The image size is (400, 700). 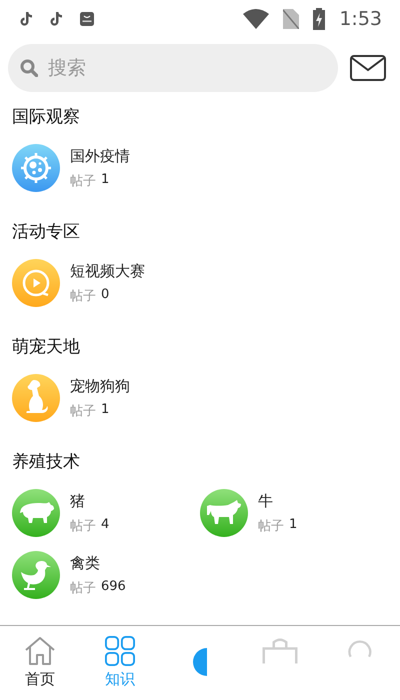 I want to click on forum-name: 短视频大赛, so click(x=107, y=271).